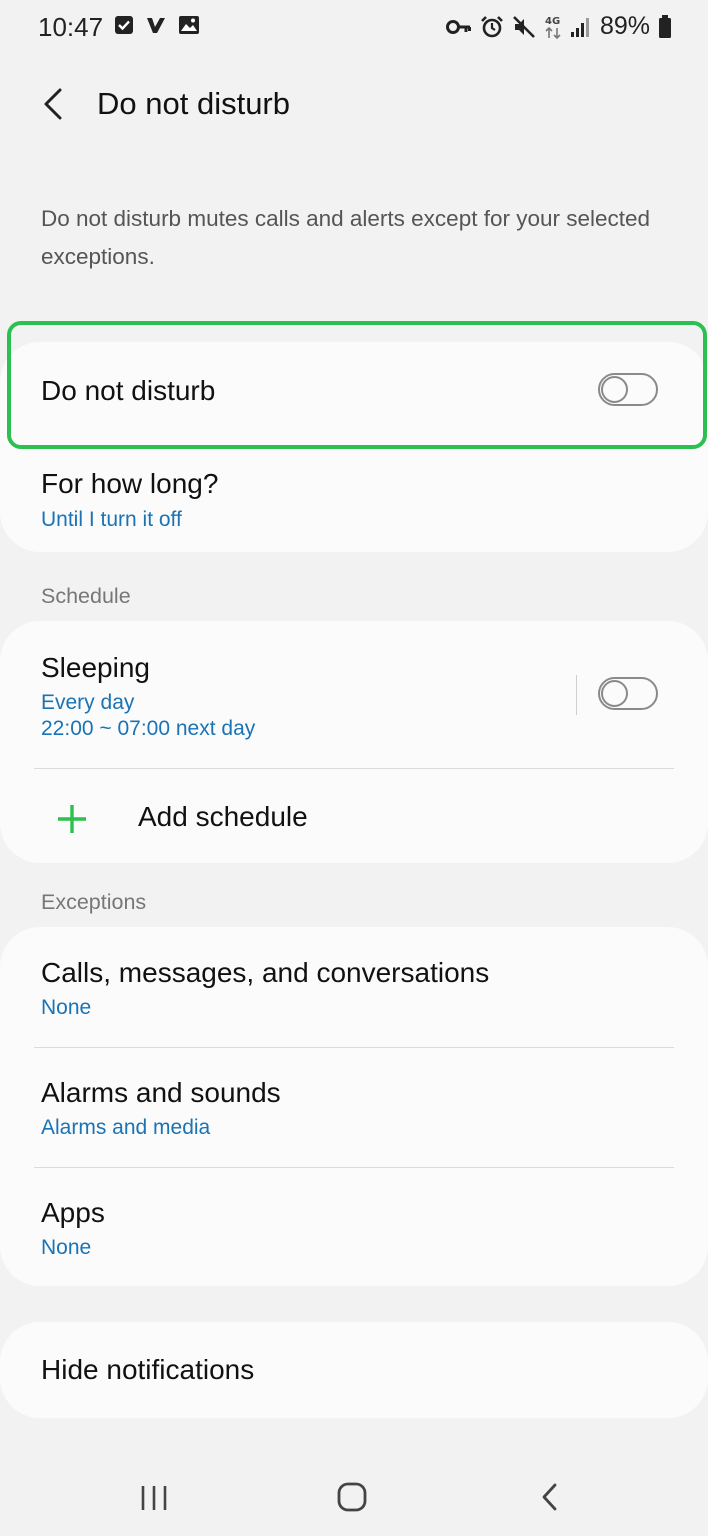 The image size is (708, 1536). I want to click on status-notification-icons, so click(157, 25).